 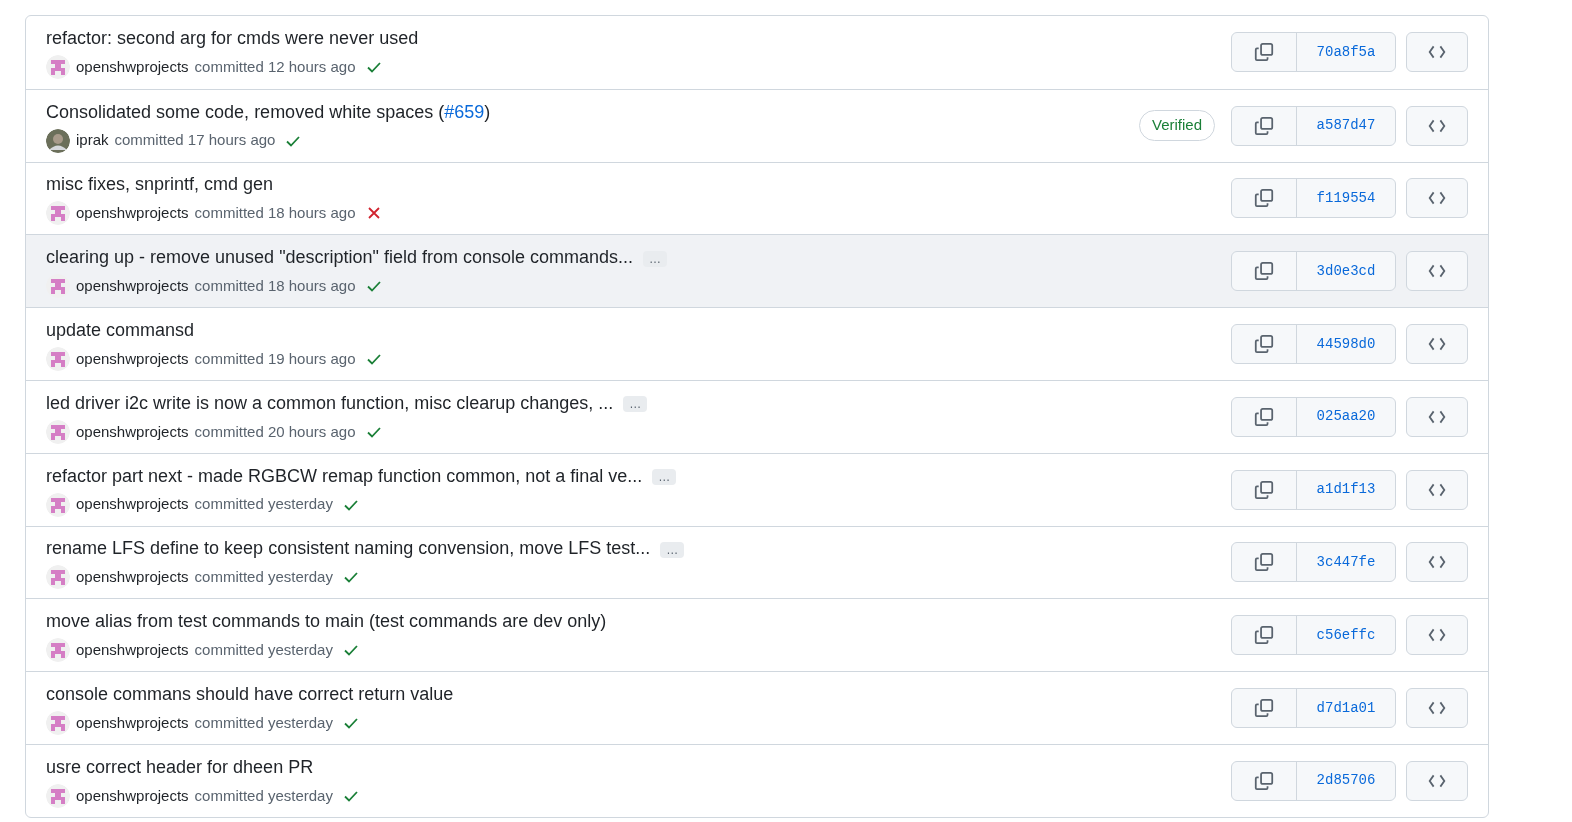 I want to click on author-link: iprak, so click(x=92, y=140).